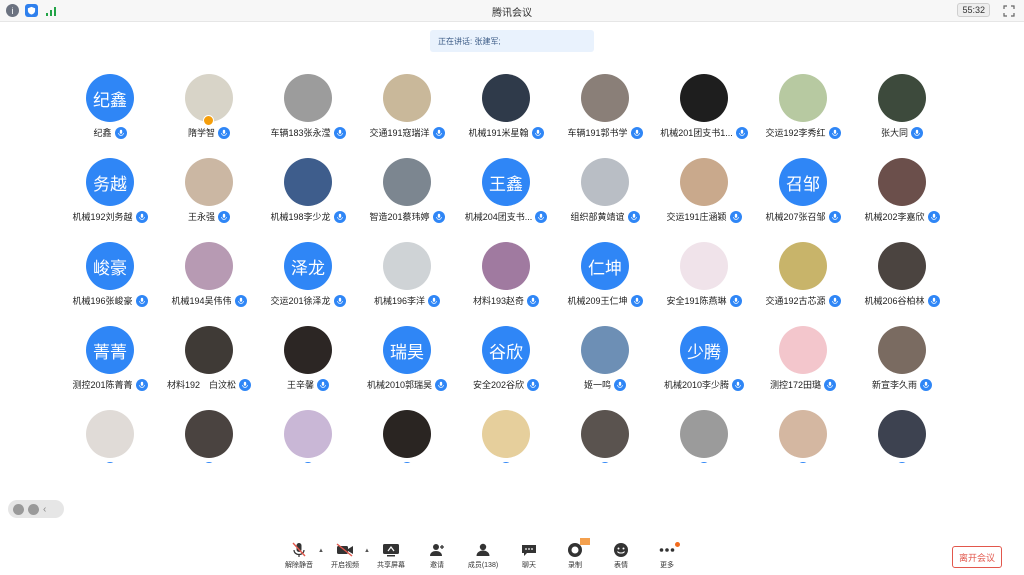 Image resolution: width=1024 pixels, height=575 pixels. I want to click on video-off-icon, so click(345, 550).